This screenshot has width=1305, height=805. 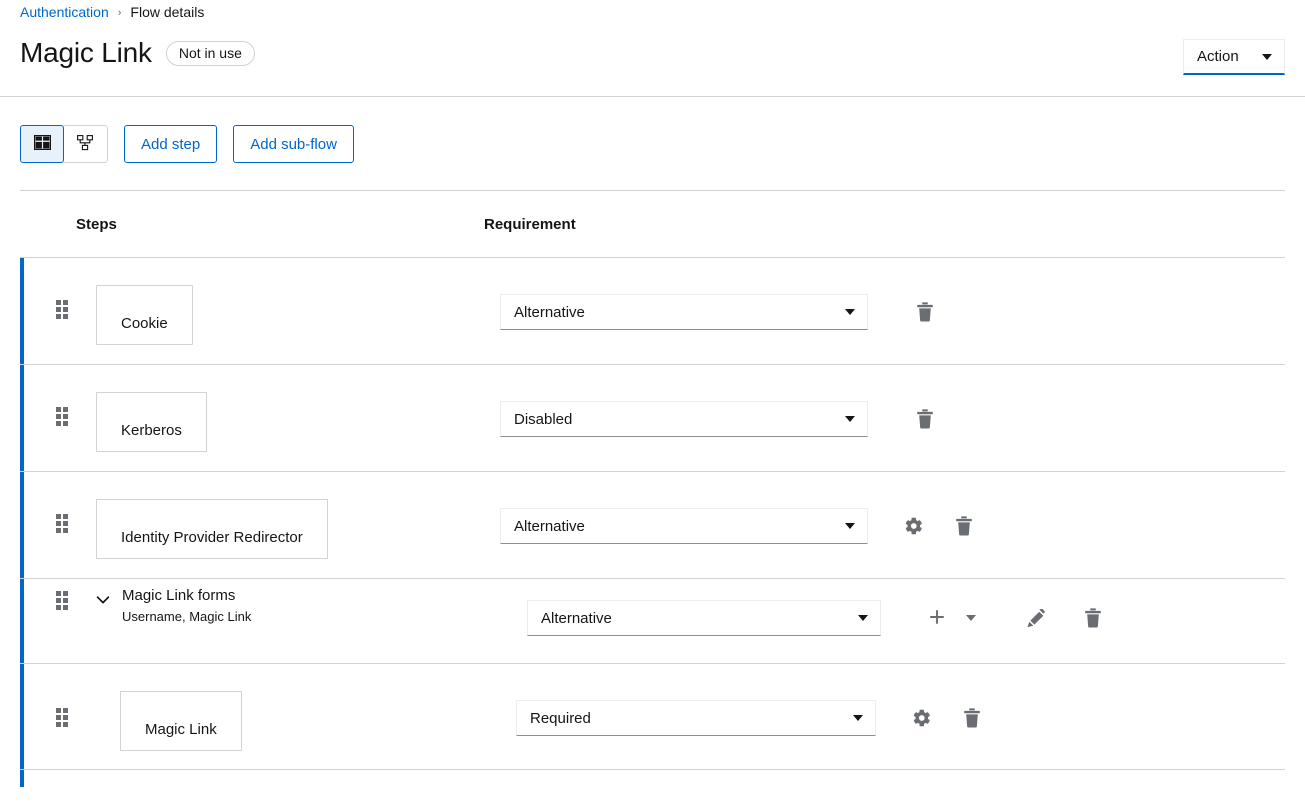 I want to click on view-toggle-group, so click(x=64, y=144).